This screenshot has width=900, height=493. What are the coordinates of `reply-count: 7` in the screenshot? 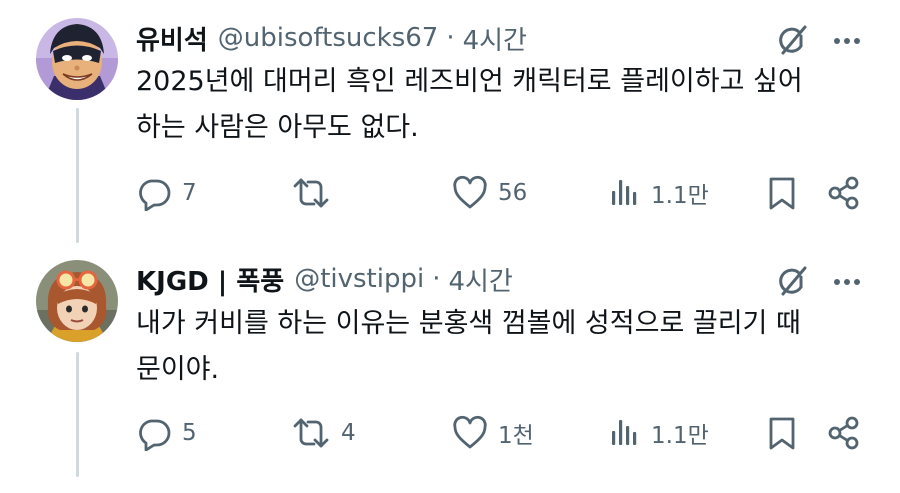 It's located at (189, 193).